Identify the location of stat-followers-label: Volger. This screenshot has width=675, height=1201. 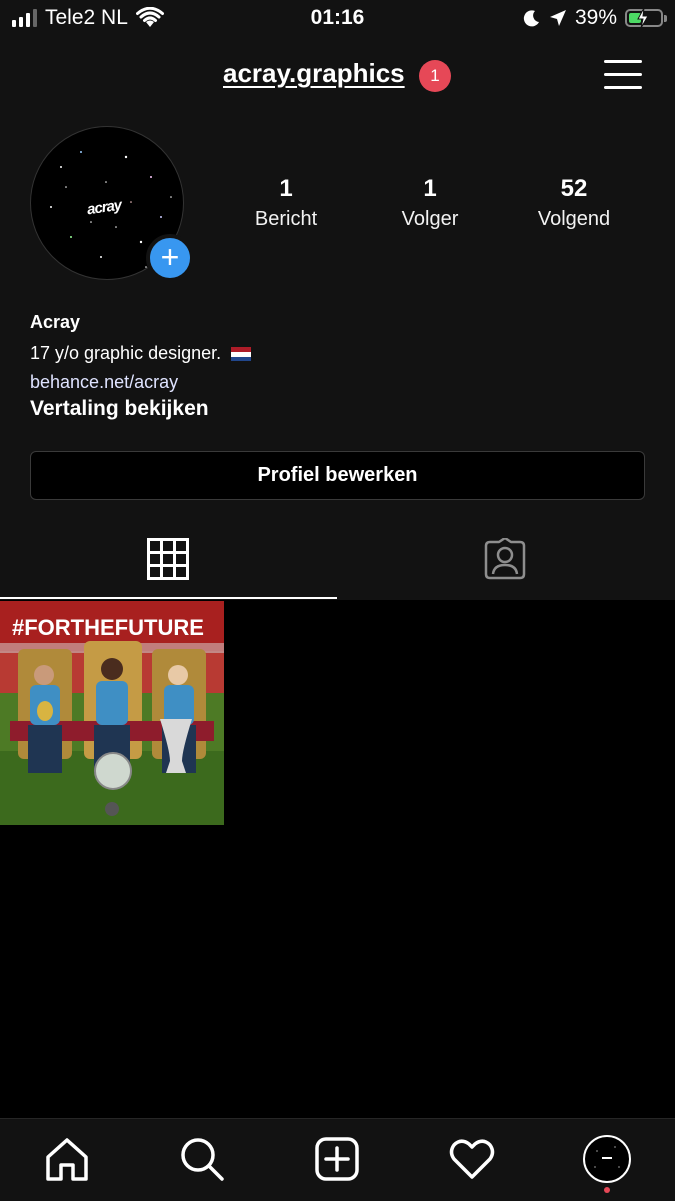
(430, 219).